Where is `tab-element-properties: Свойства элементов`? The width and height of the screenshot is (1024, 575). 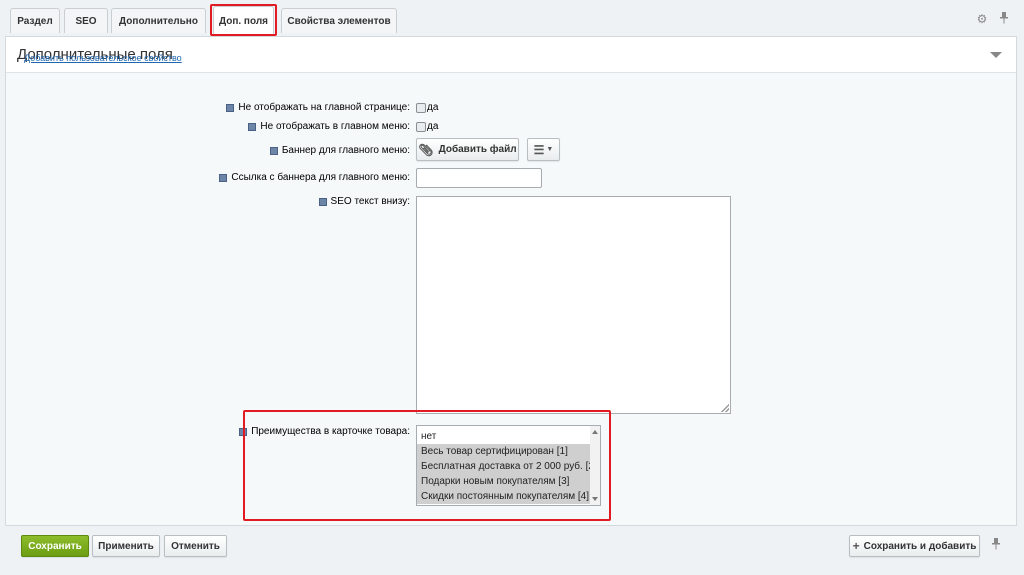
tab-element-properties: Свойства элементов is located at coordinates (339, 20).